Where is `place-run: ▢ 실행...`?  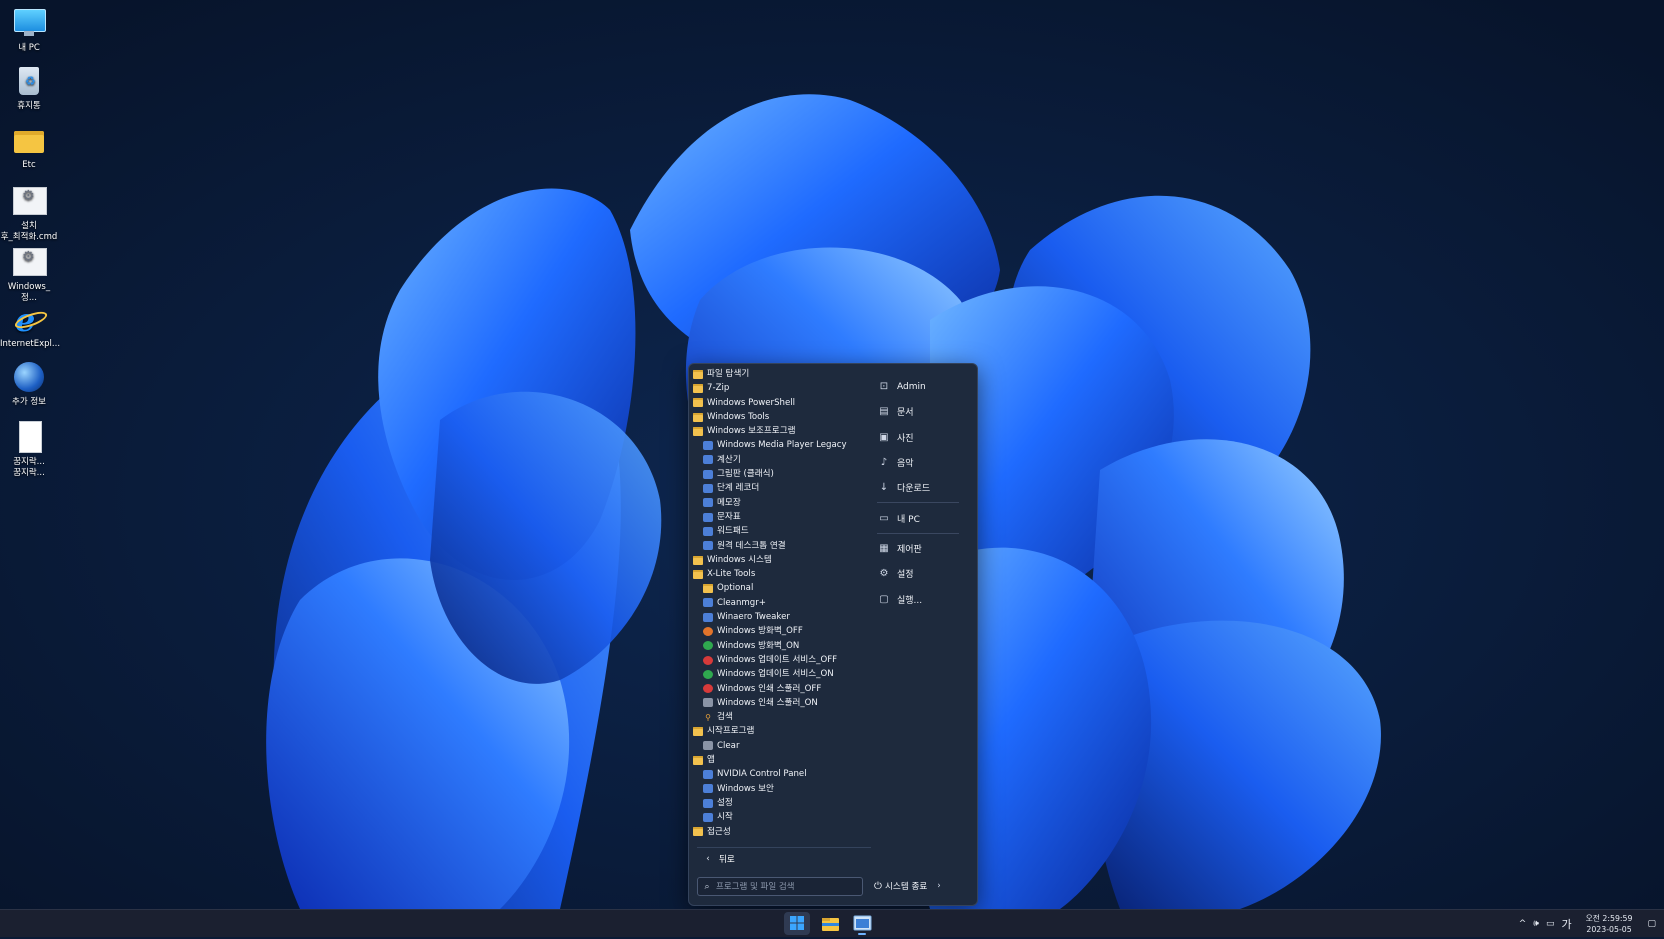 place-run: ▢ 실행... is located at coordinates (919, 598).